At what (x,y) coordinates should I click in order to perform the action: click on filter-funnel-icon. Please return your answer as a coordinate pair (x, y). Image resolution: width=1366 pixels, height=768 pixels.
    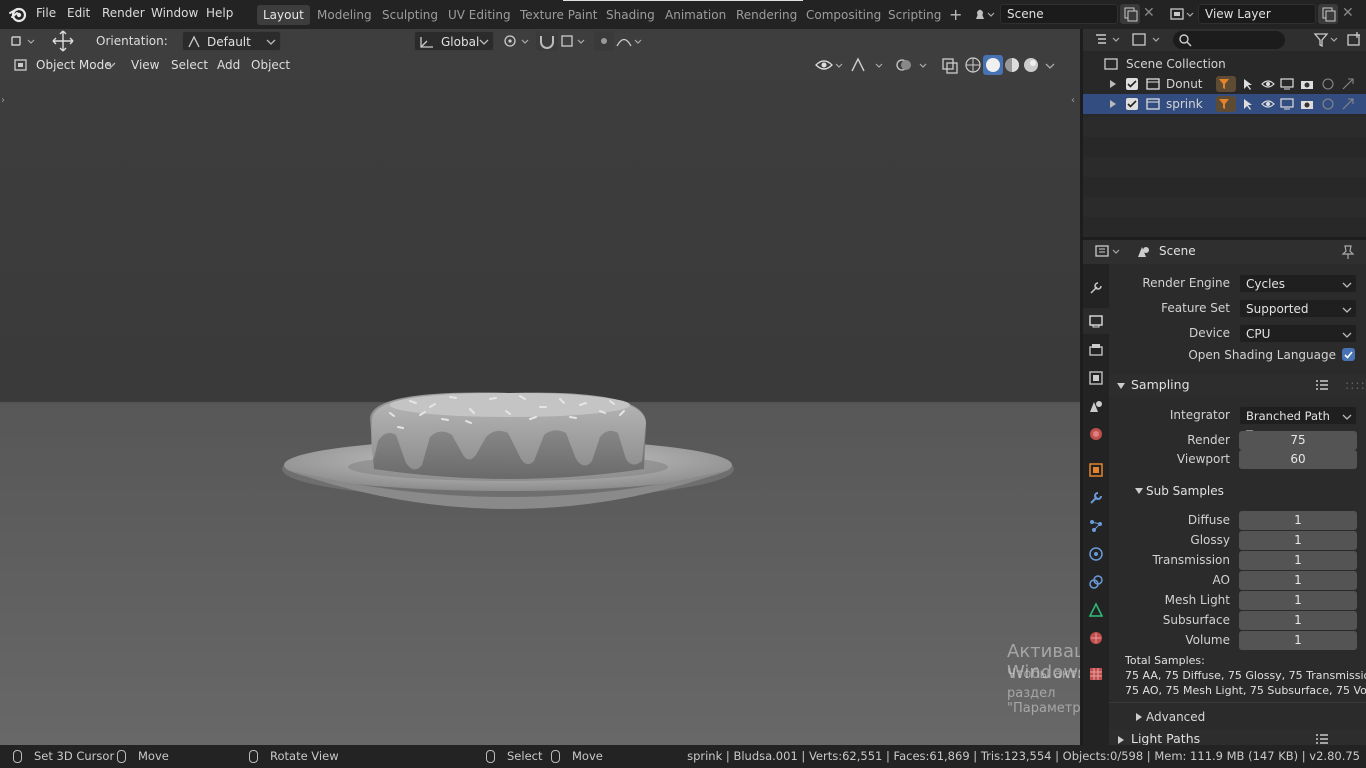
    Looking at the image, I should click on (1226, 84).